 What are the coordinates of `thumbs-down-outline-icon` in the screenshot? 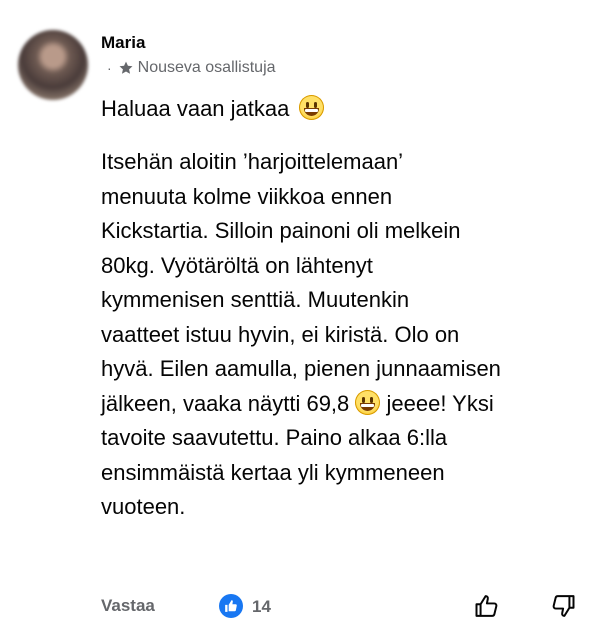 It's located at (563, 606).